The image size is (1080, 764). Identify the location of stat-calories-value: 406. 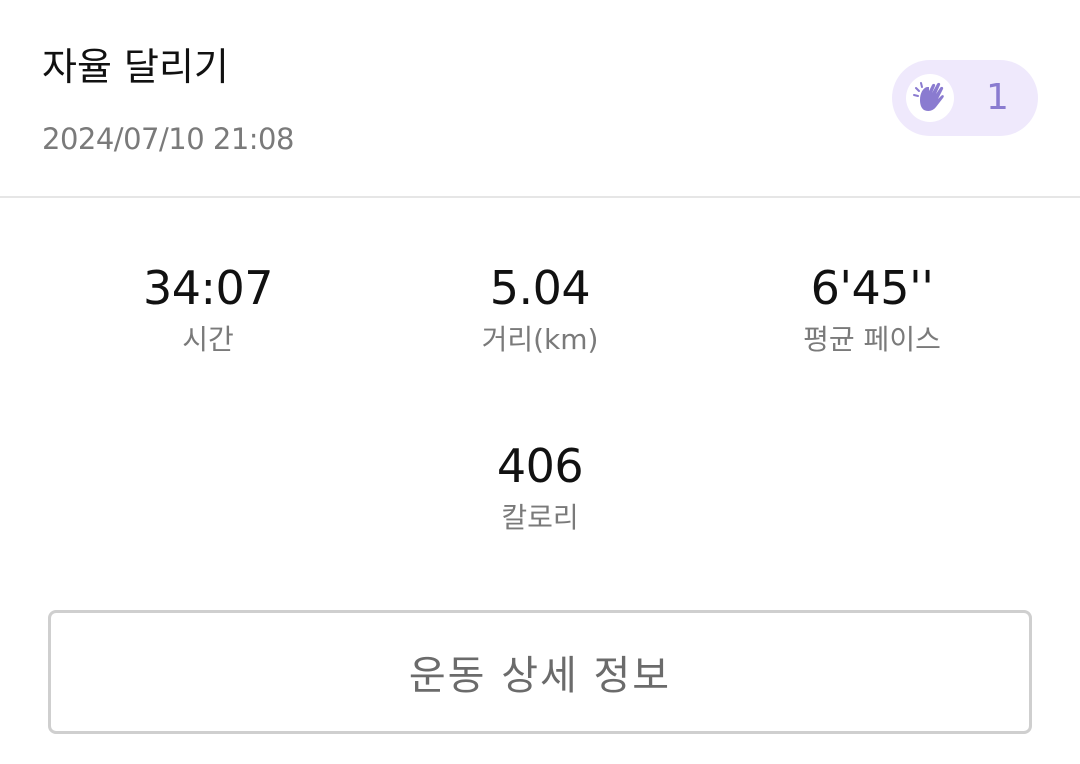
(540, 466).